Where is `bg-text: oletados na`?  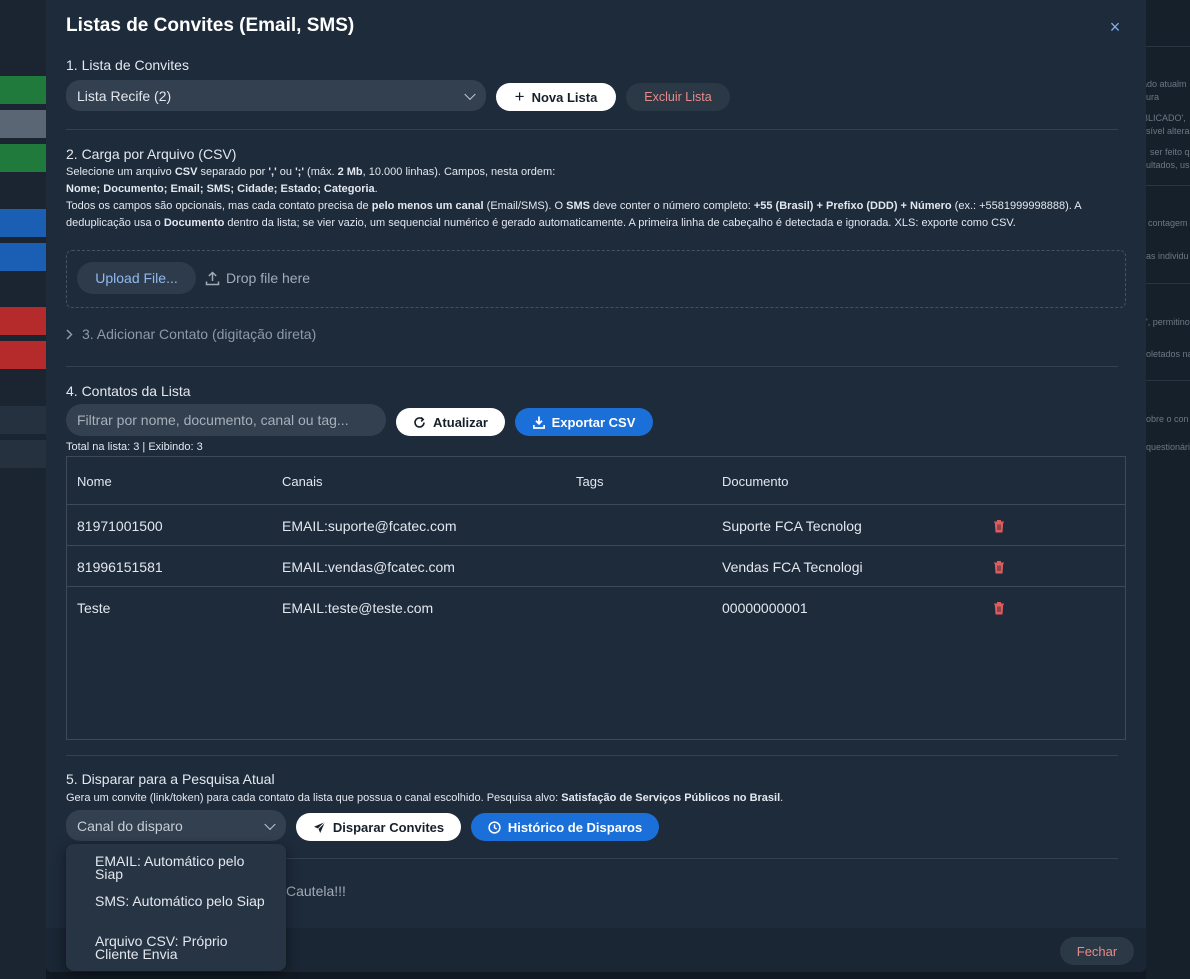 bg-text: oletados na is located at coordinates (1168, 354).